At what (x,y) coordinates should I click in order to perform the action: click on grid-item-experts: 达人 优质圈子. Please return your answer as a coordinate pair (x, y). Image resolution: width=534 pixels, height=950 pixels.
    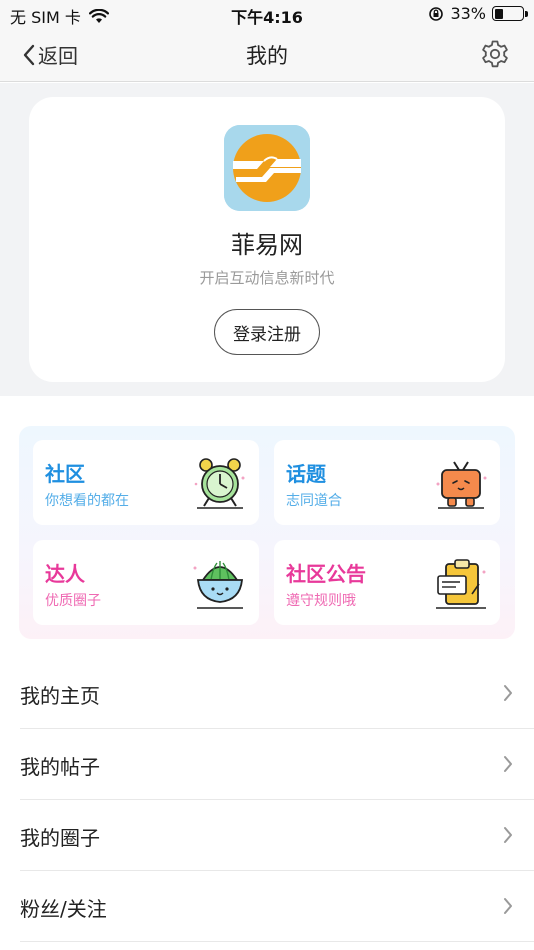
    Looking at the image, I should click on (146, 582).